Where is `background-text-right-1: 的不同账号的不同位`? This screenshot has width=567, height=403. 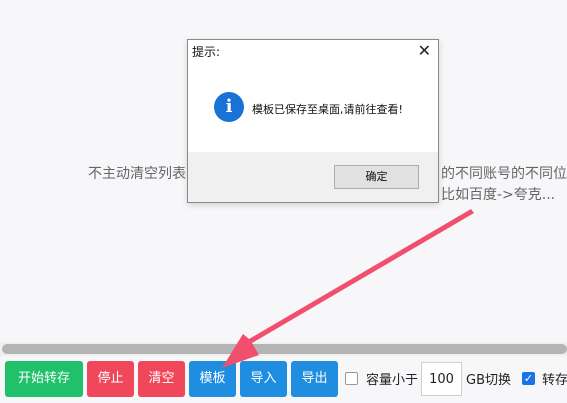
background-text-right-1: 的不同账号的不同位 is located at coordinates (504, 174).